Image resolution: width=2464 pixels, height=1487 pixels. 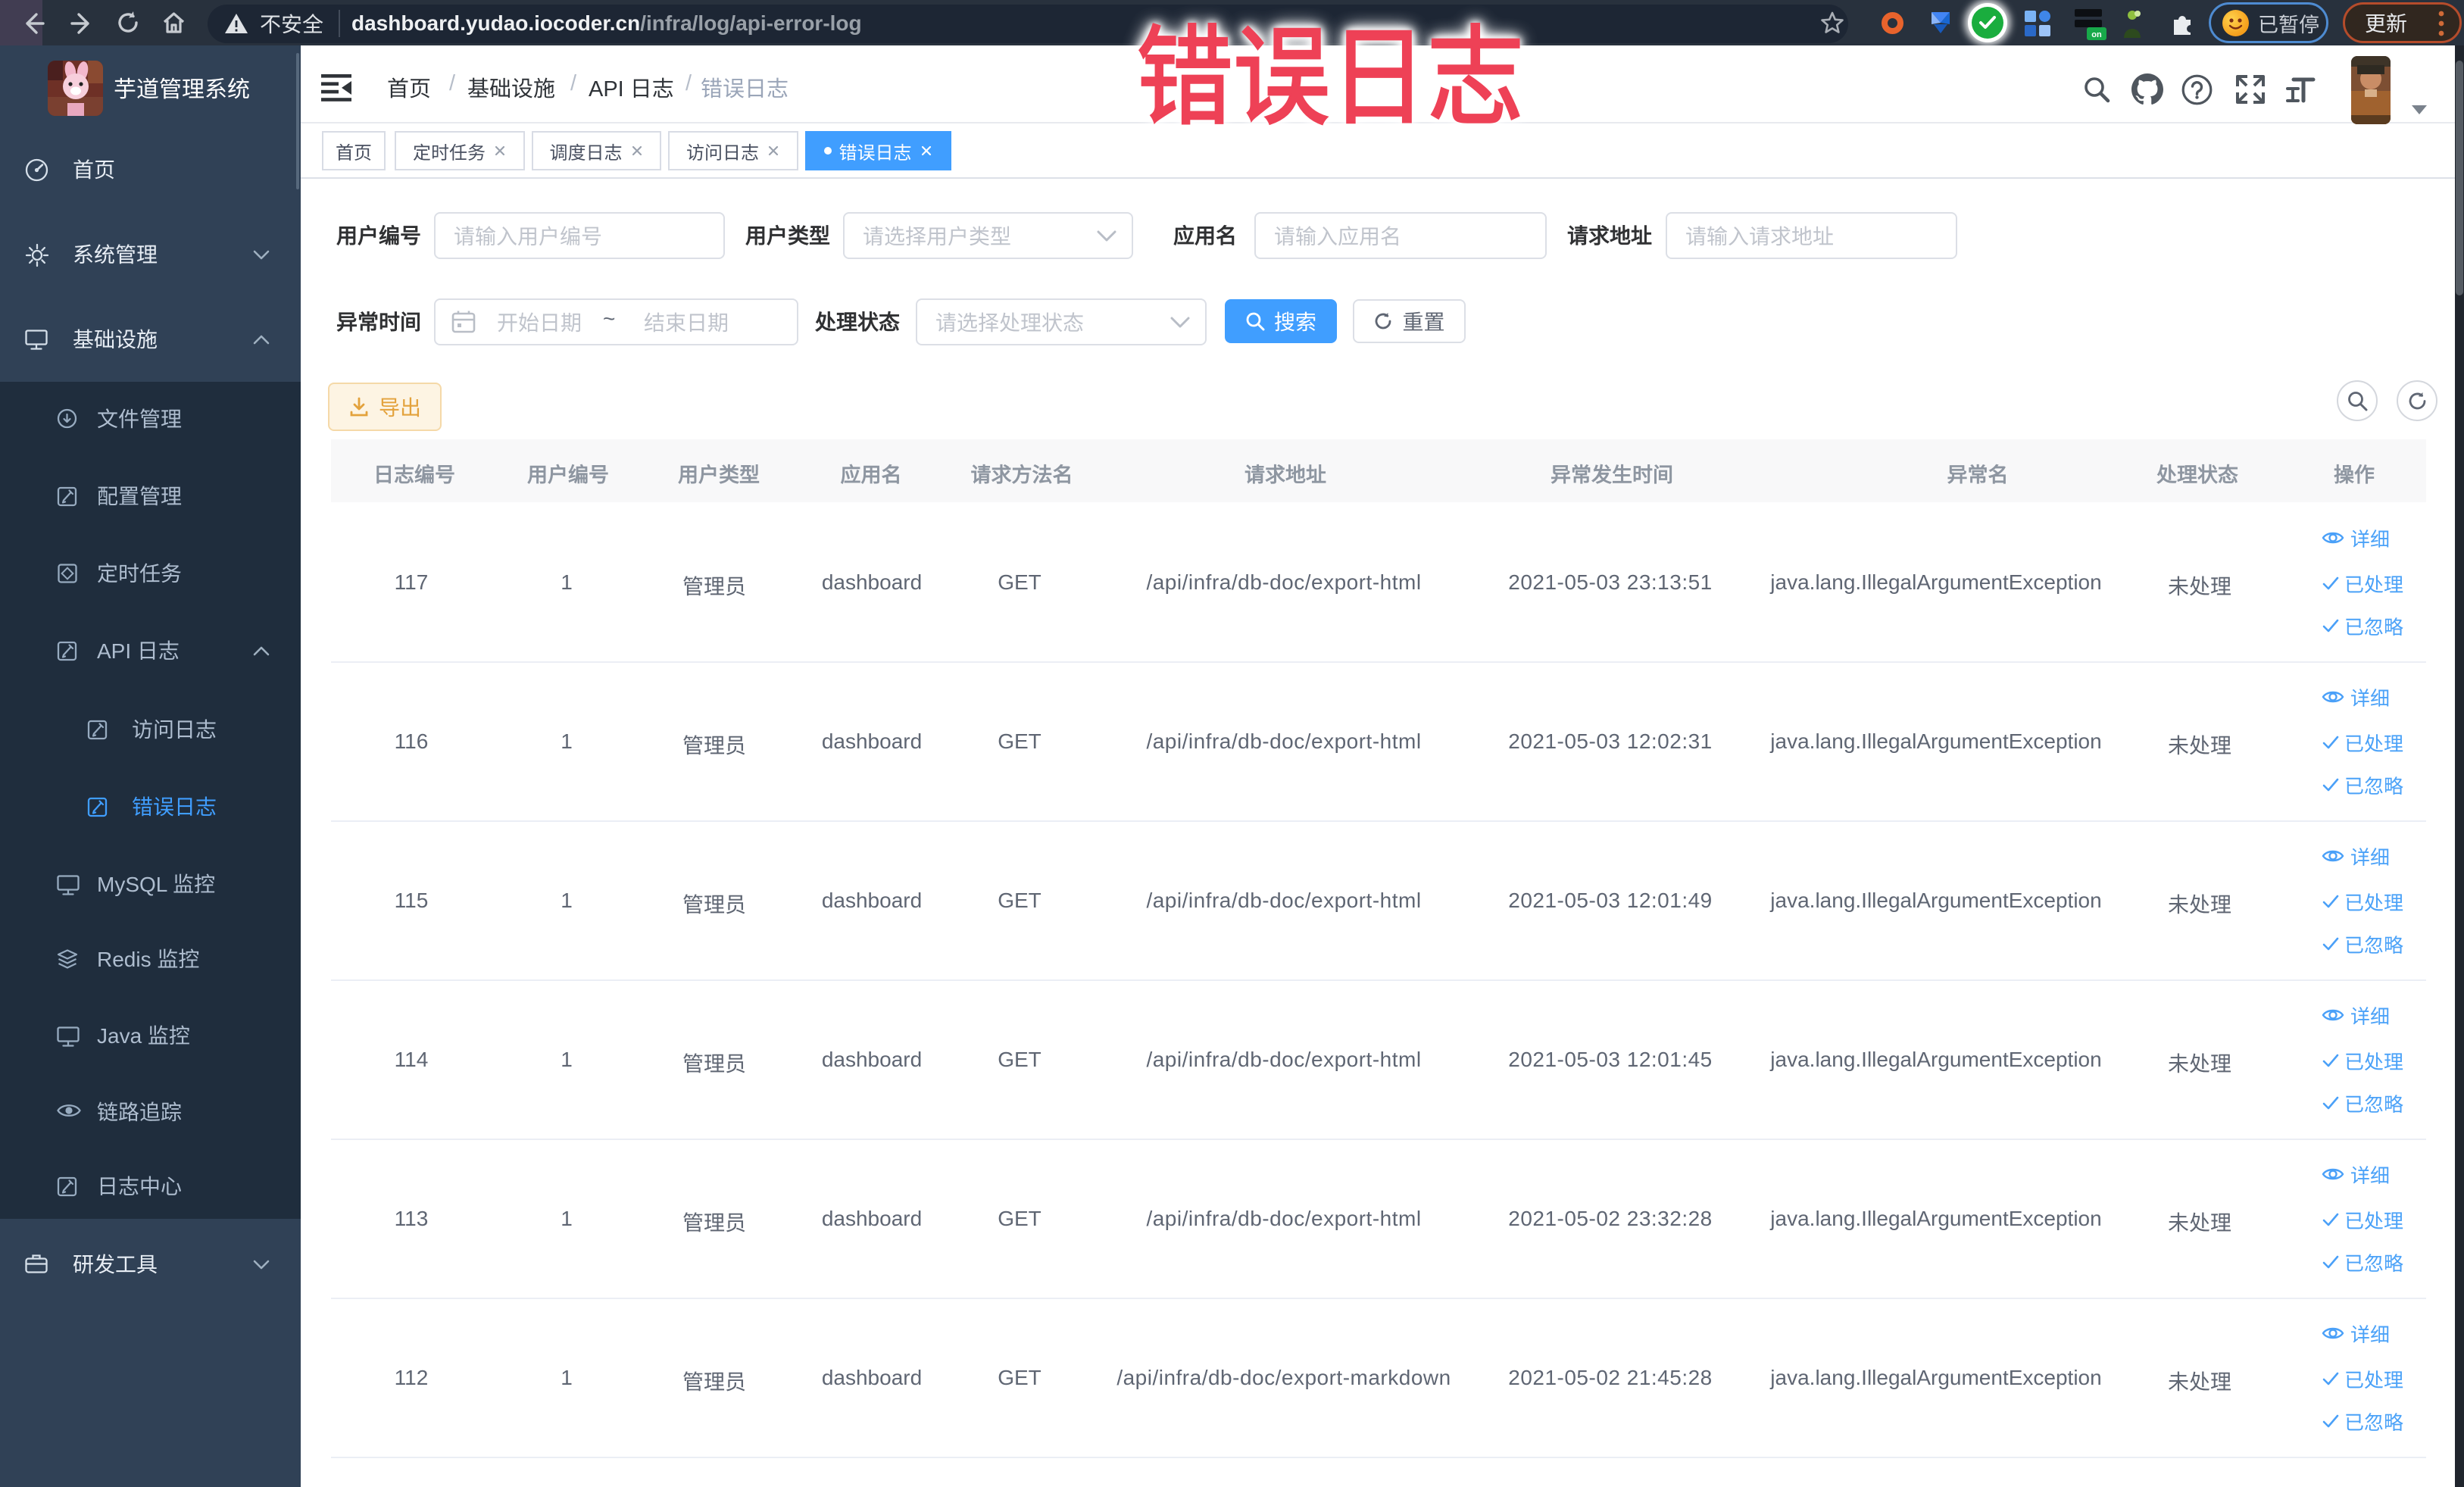 I want to click on svg-text: on, so click(x=2096, y=34).